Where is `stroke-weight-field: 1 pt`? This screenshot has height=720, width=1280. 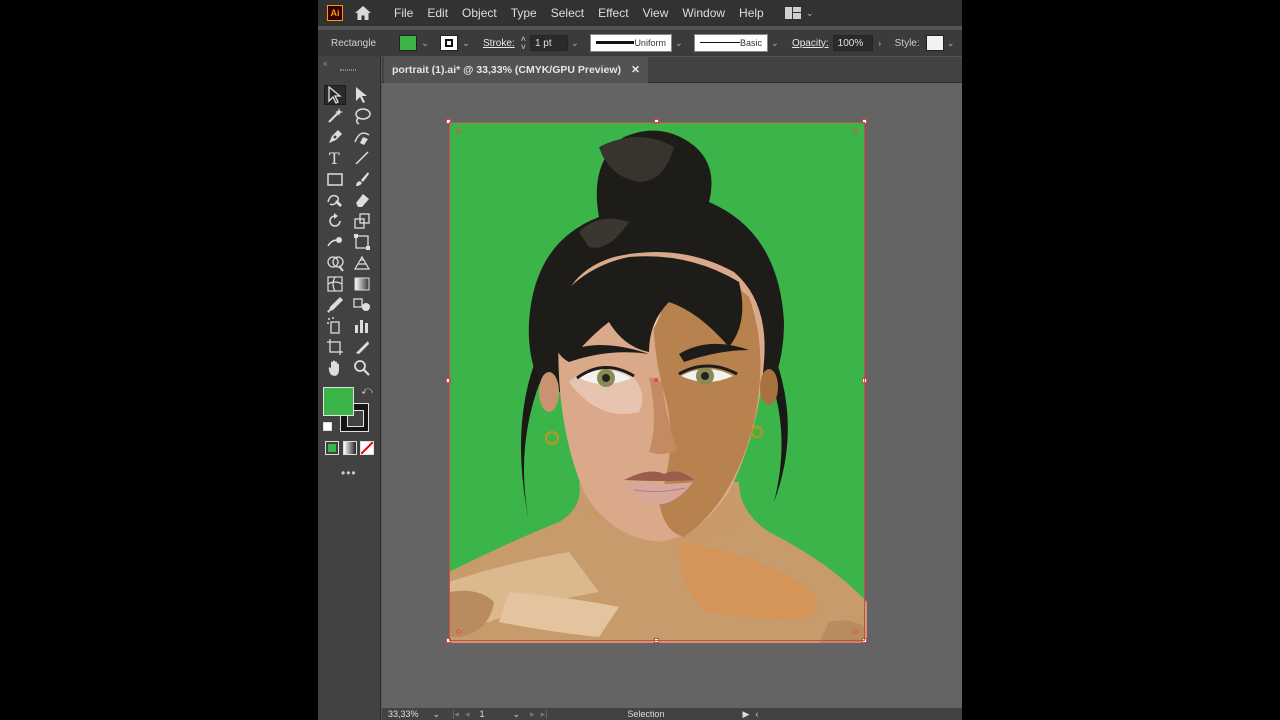 stroke-weight-field: 1 pt is located at coordinates (548, 43).